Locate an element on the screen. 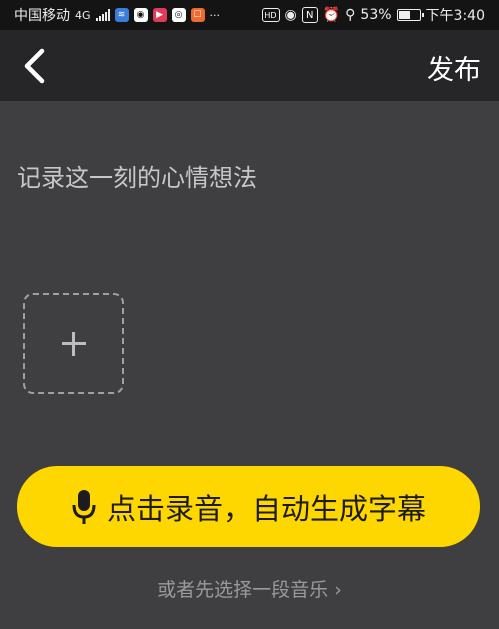 Image resolution: width=499 pixels, height=629 pixels. eye-icon: ◉ is located at coordinates (290, 15).